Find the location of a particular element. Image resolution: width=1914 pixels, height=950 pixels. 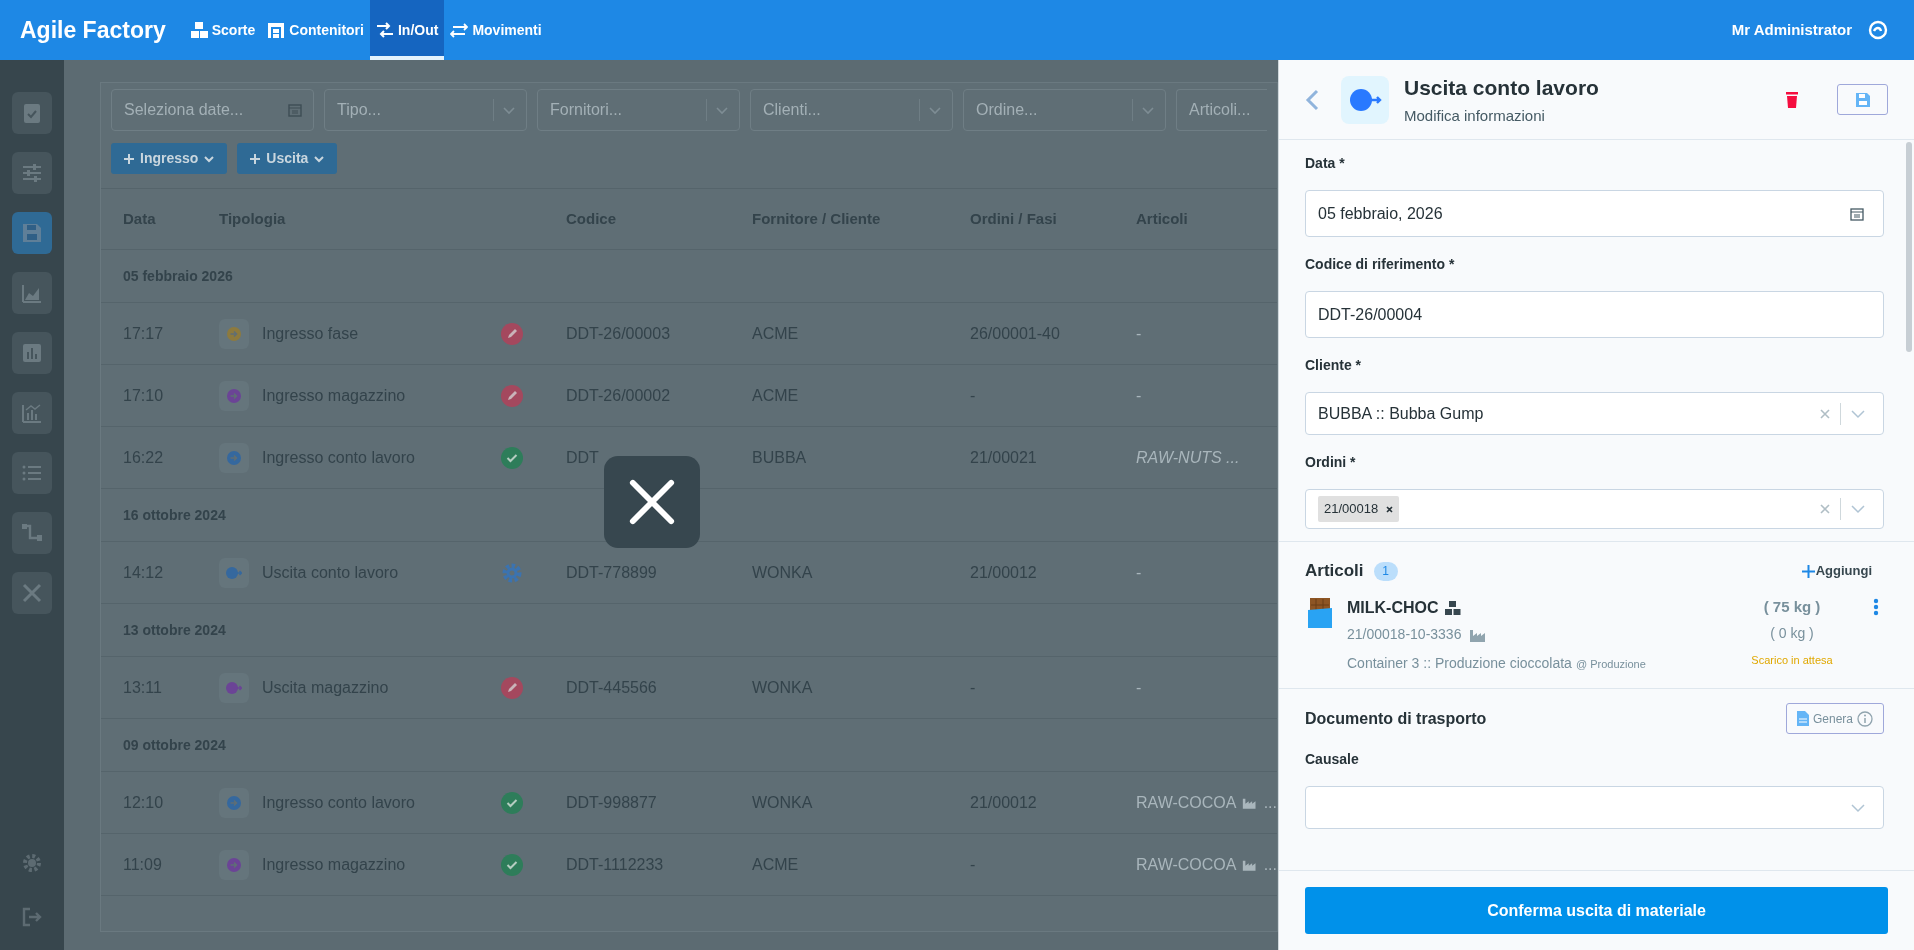

date-field: 05 febbraio, 2026 is located at coordinates (1594, 213).